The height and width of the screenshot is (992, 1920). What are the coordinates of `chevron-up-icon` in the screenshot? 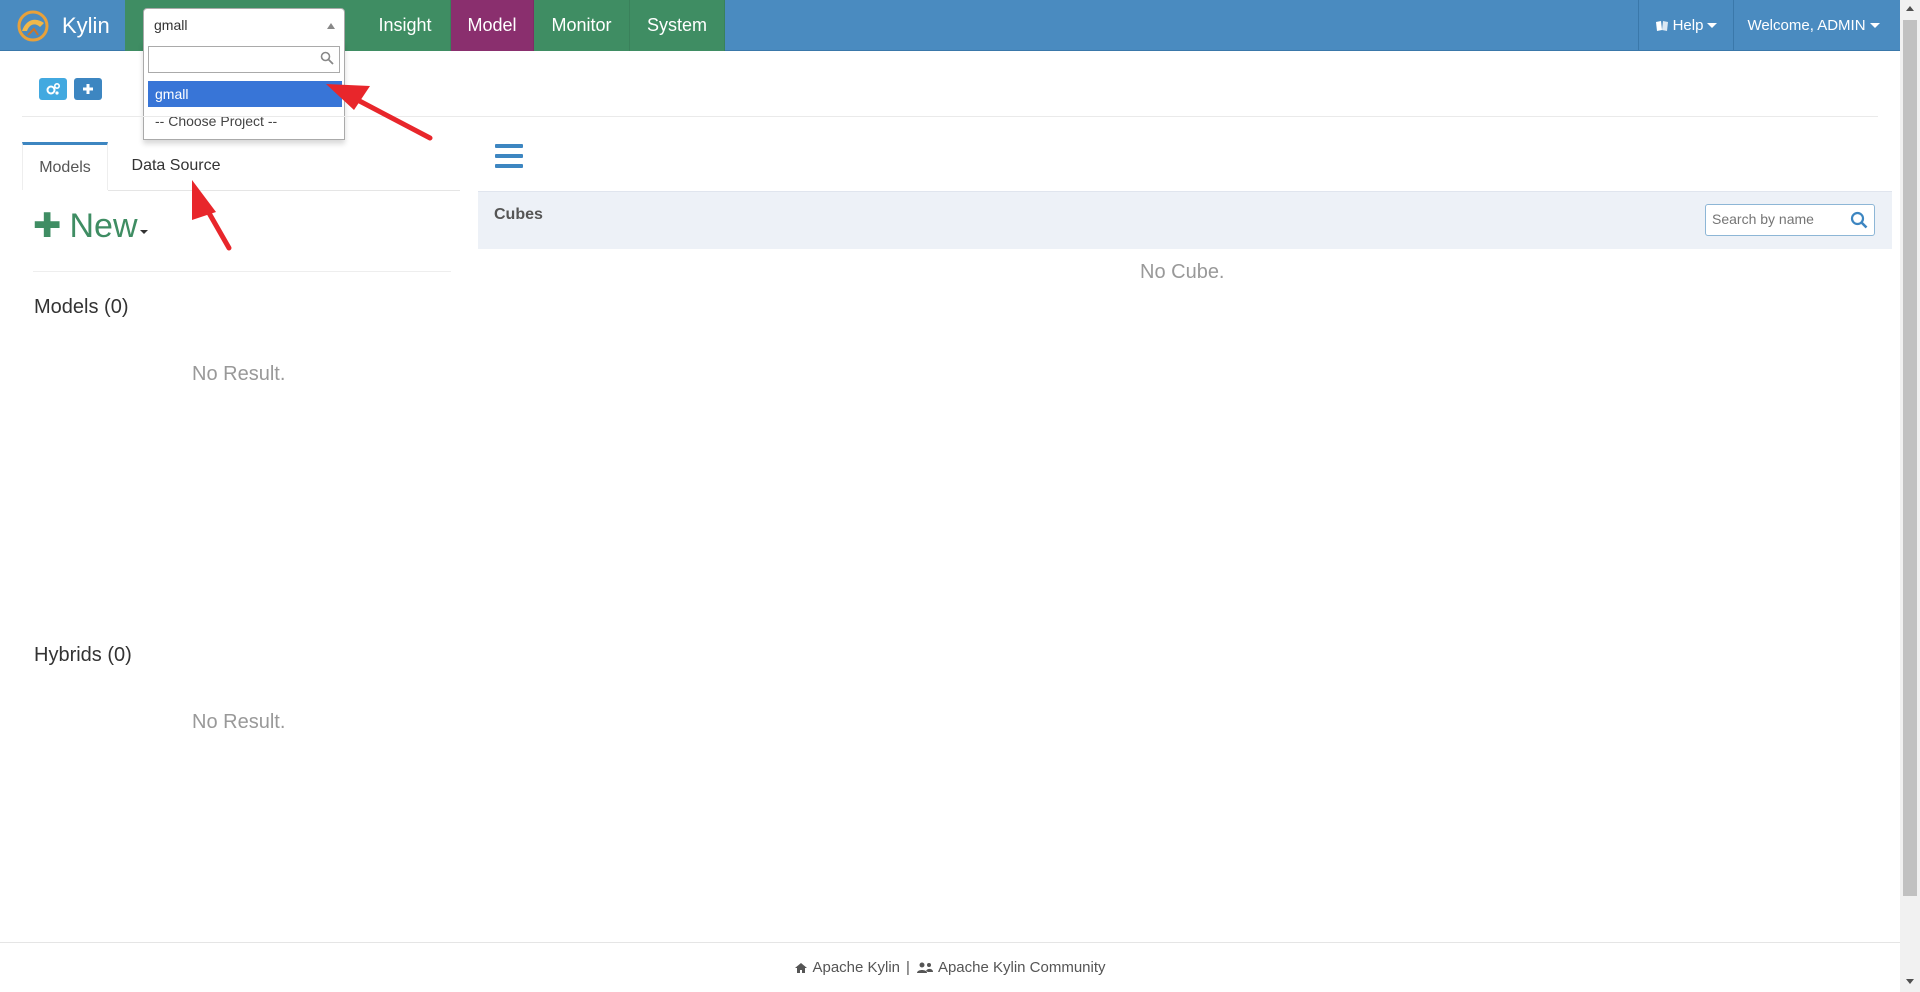 It's located at (331, 26).